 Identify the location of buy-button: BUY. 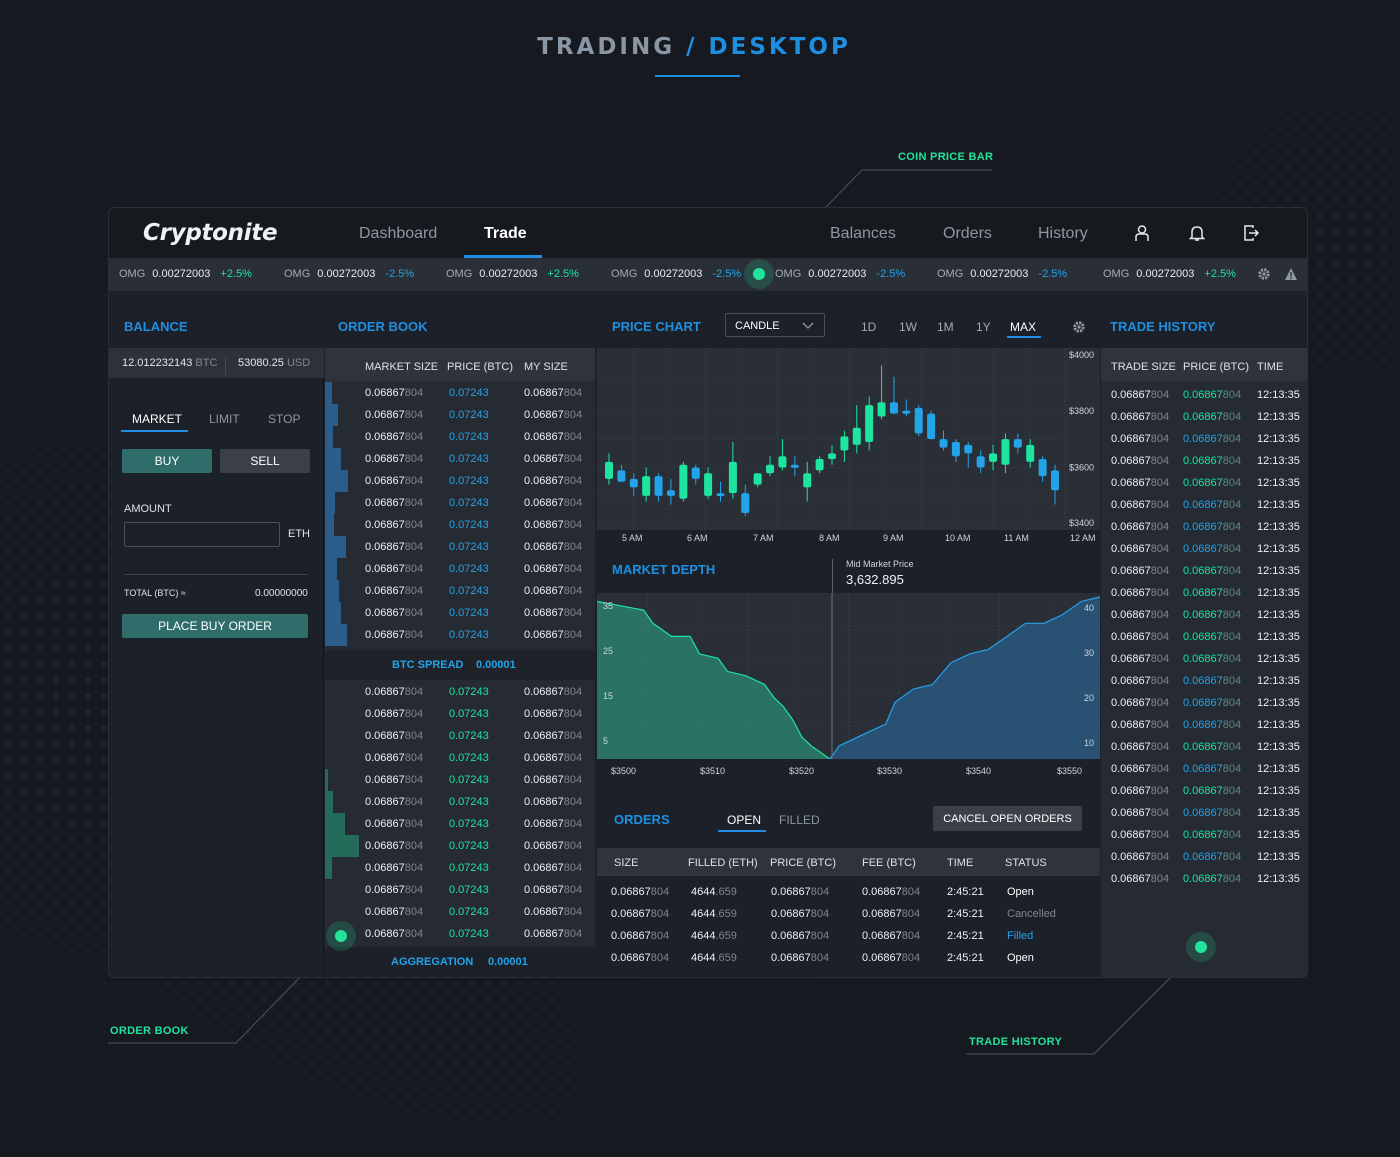
(167, 461).